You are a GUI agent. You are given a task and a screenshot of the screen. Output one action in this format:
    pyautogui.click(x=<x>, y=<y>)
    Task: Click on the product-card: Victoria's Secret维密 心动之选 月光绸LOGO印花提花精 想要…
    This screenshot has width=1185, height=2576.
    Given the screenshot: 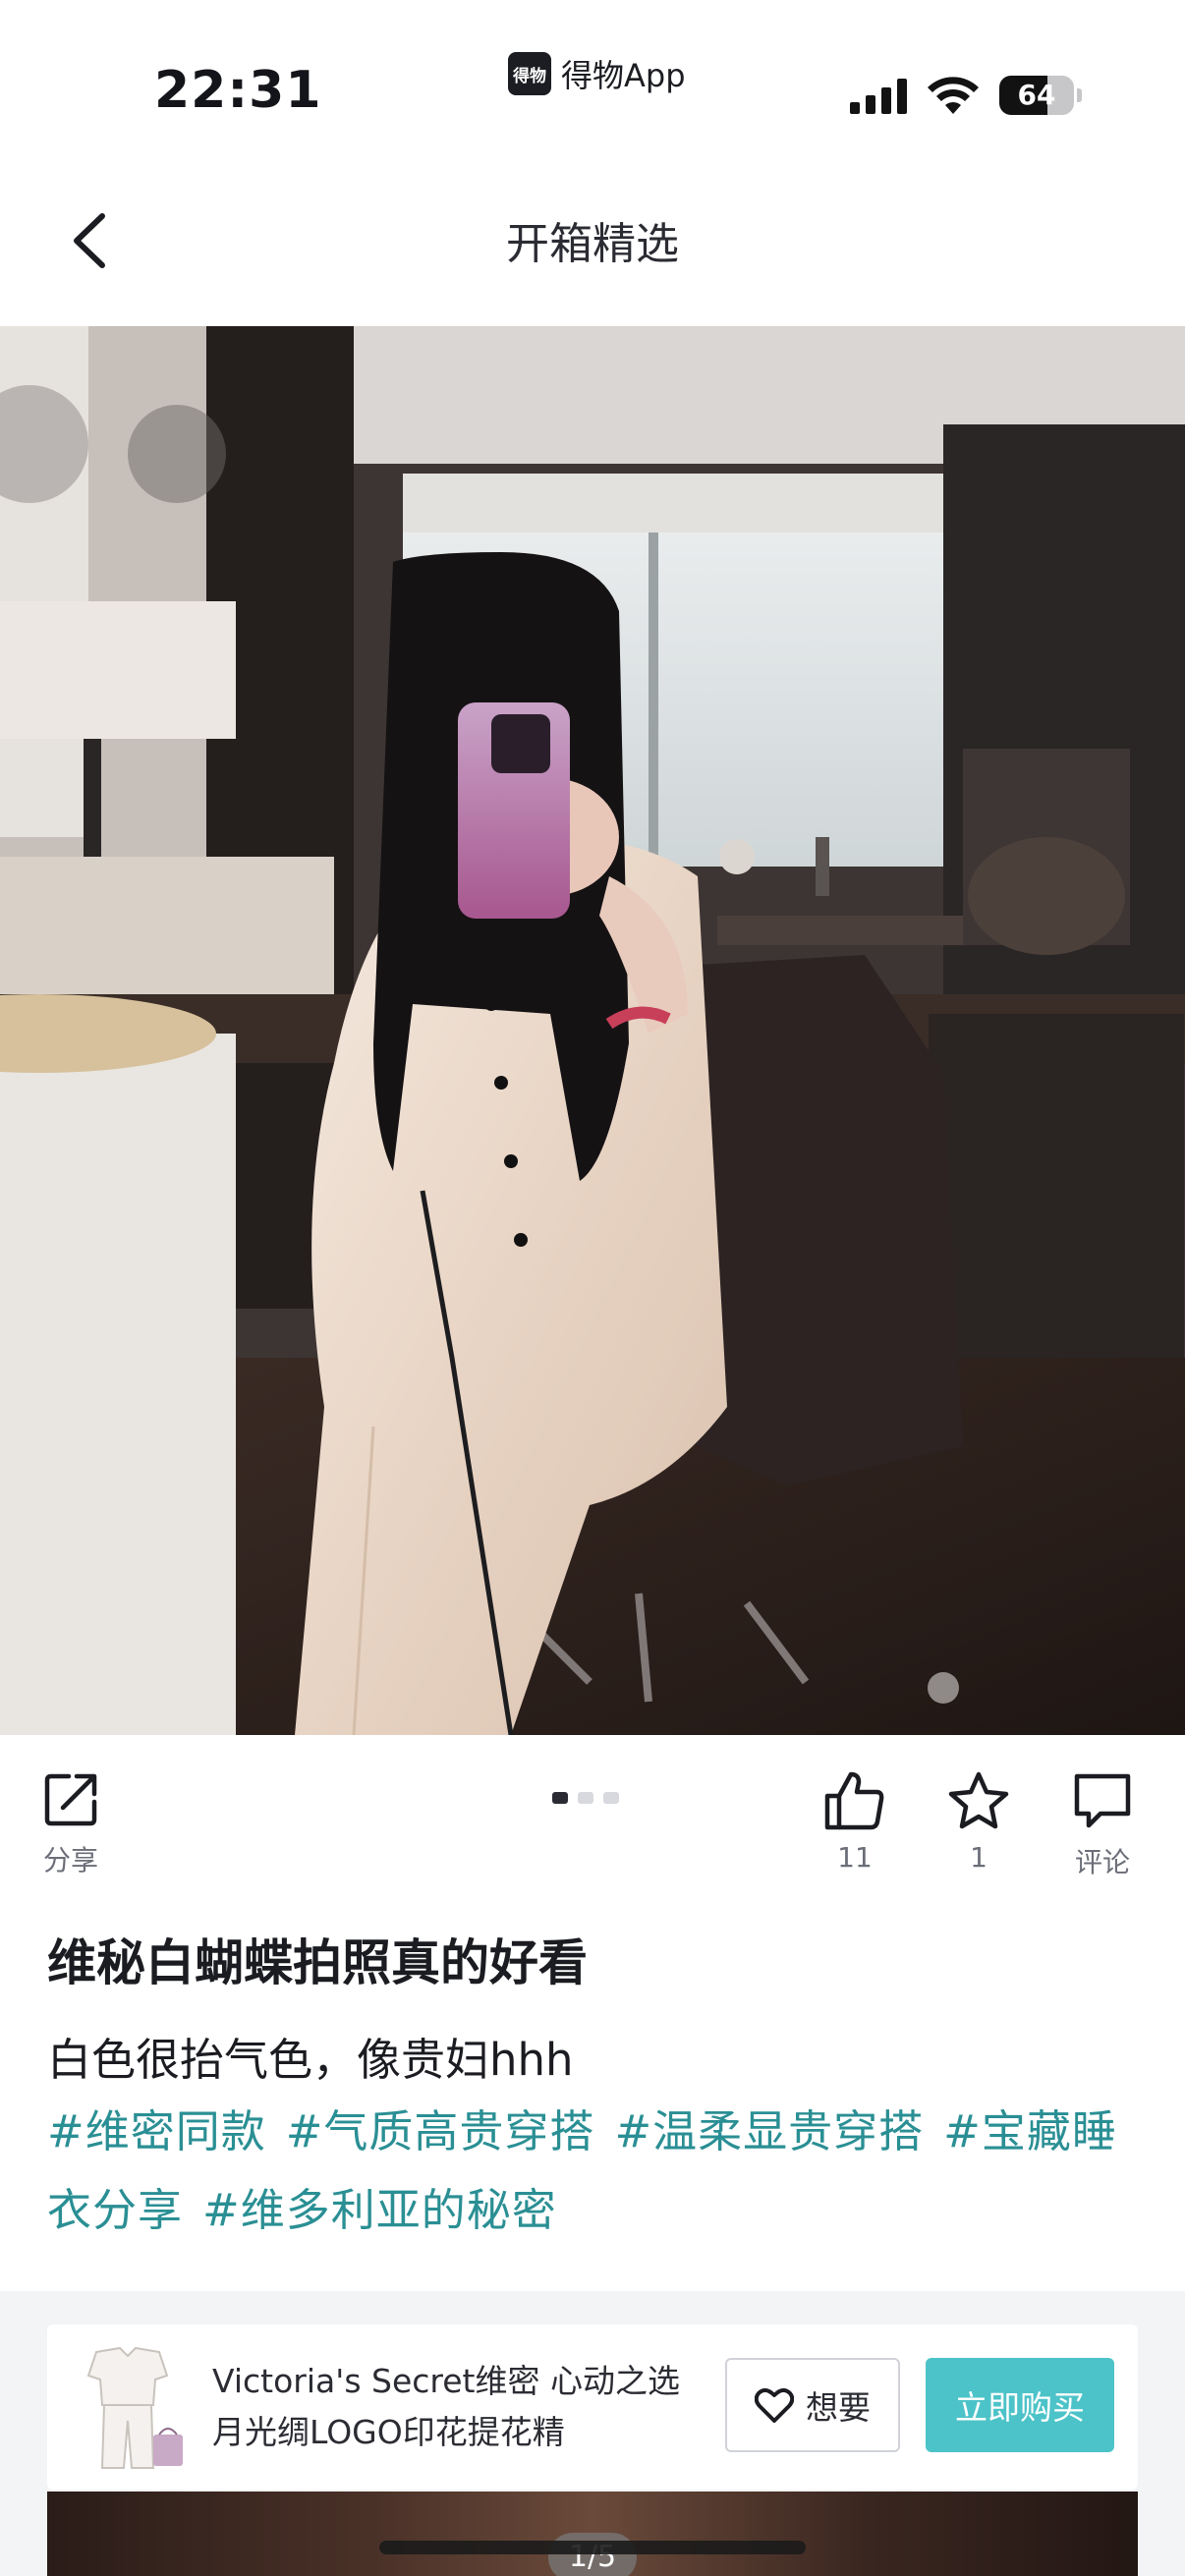 What is the action you would take?
    pyautogui.click(x=592, y=2407)
    